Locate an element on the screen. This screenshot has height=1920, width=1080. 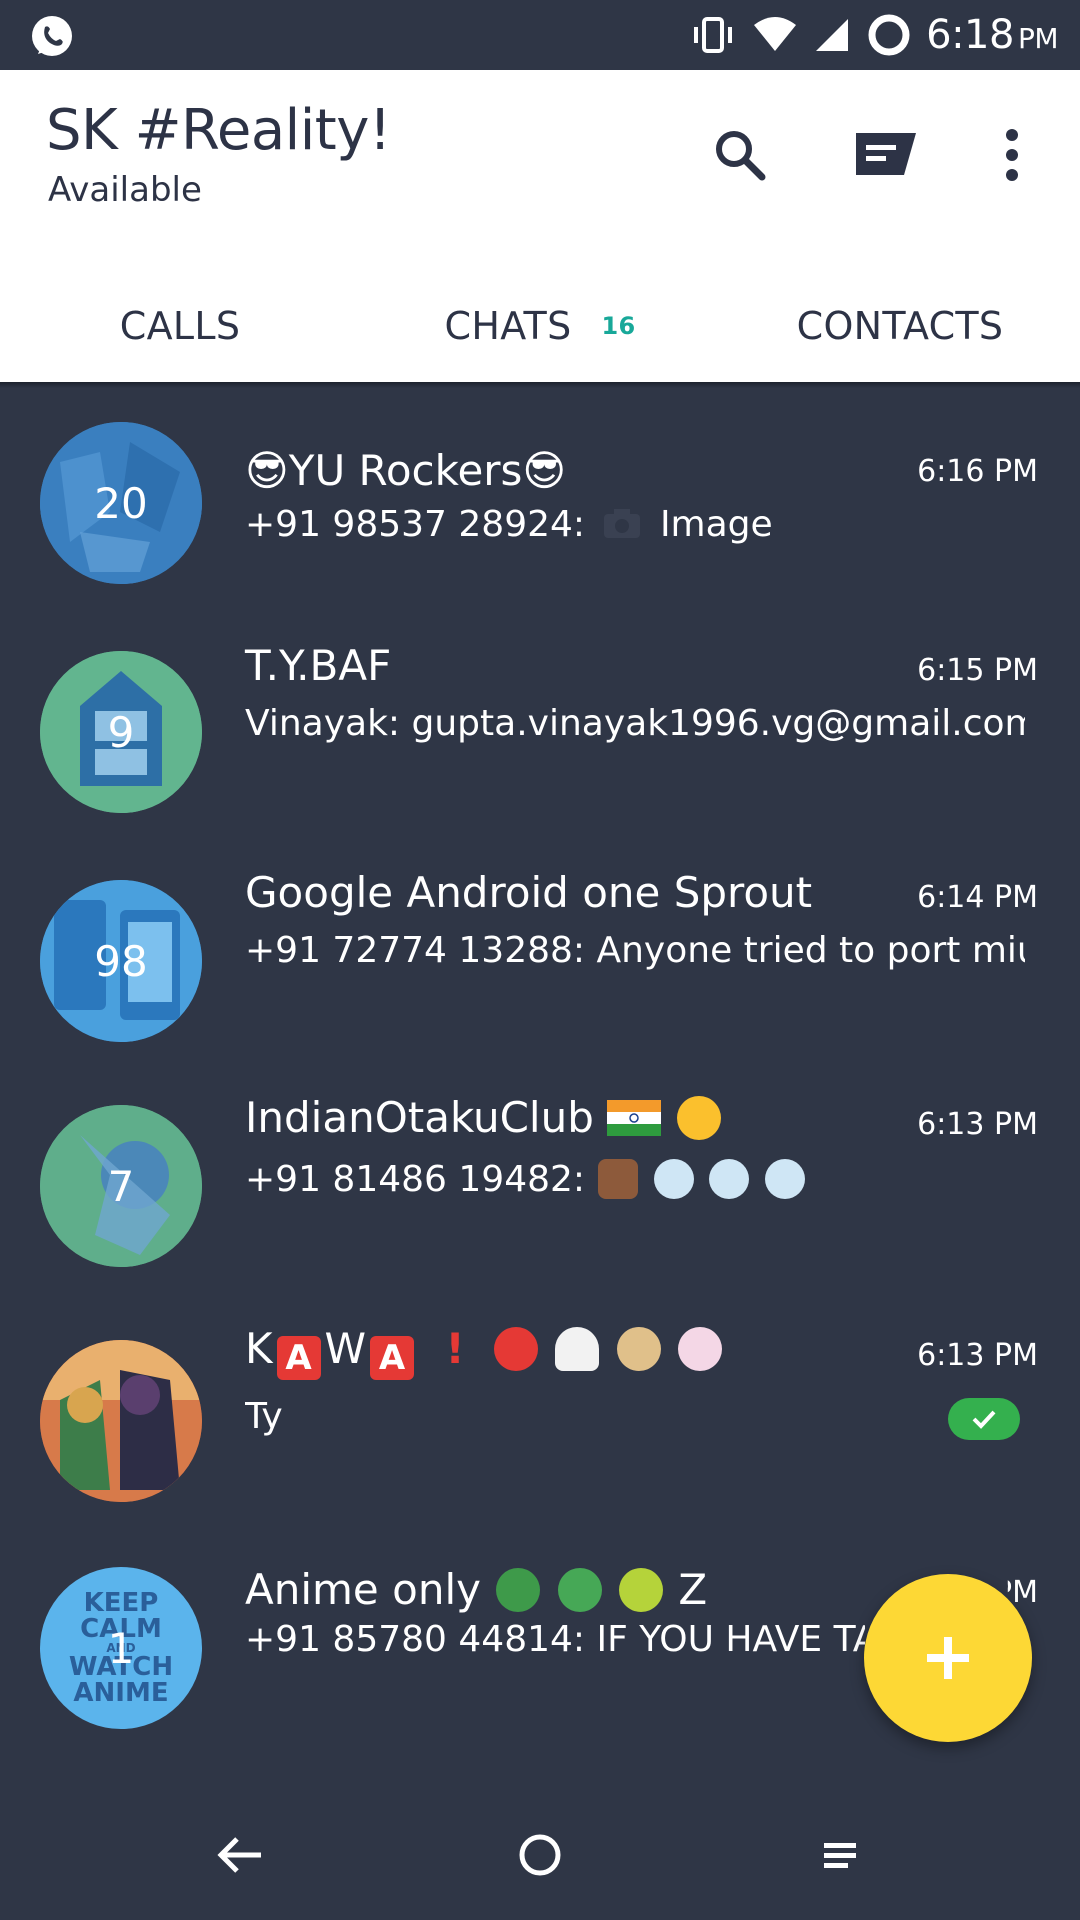
chat-preview: Ty is located at coordinates (264, 1416).